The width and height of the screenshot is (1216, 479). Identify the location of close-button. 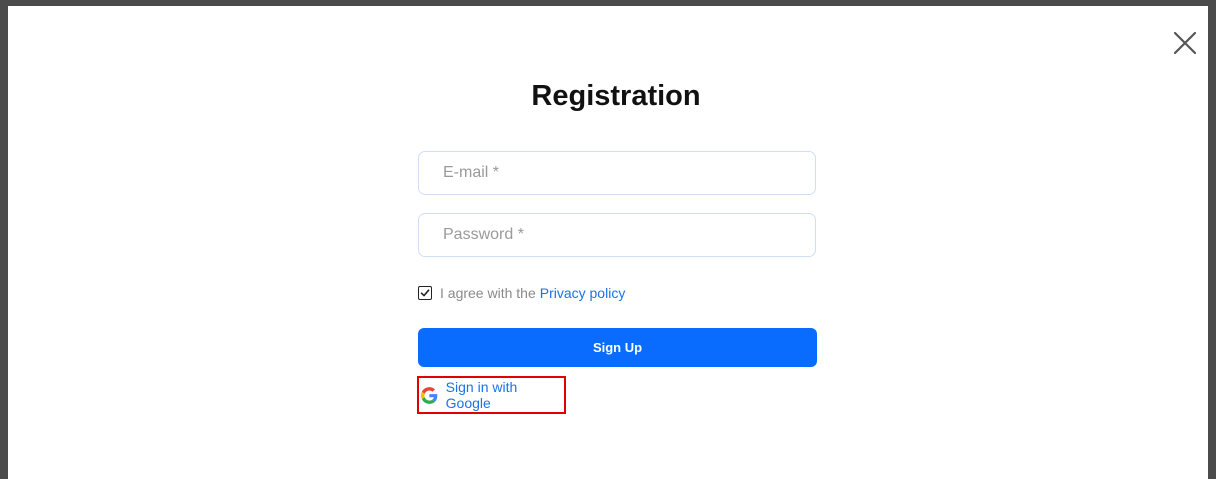
(1185, 43).